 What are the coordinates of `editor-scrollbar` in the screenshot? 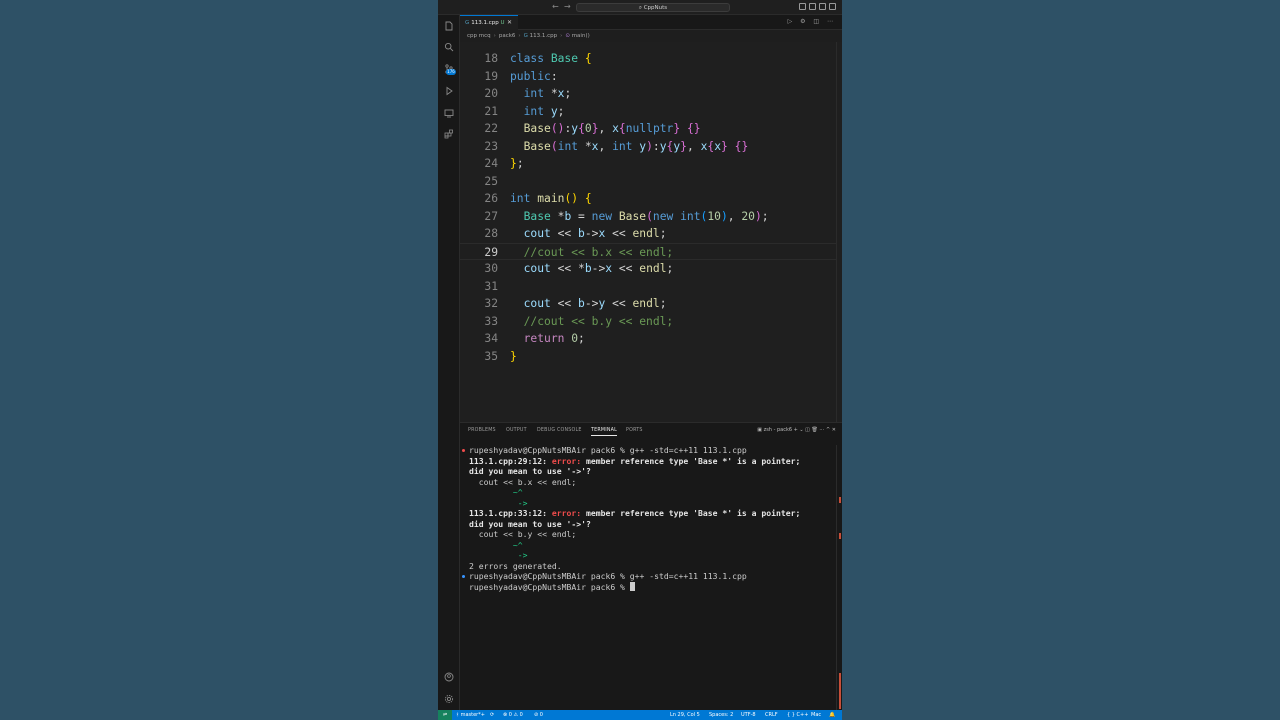 It's located at (839, 232).